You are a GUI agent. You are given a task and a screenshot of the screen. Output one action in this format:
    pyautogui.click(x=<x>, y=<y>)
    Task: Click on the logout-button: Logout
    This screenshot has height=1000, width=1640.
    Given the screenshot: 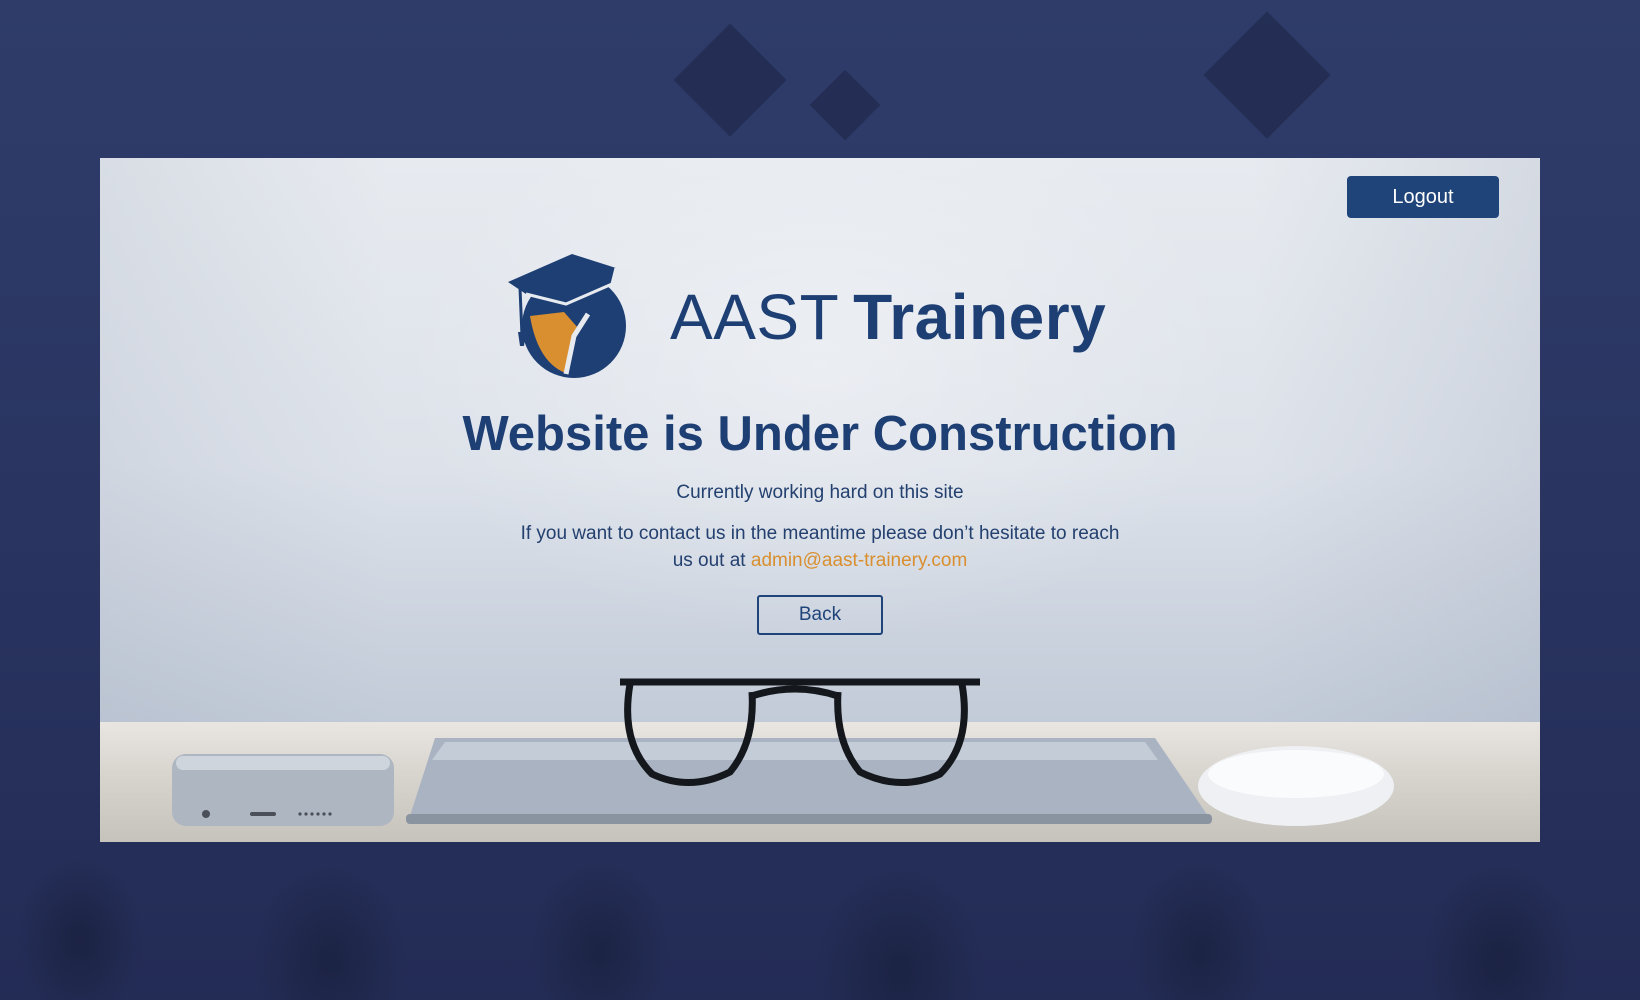 What is the action you would take?
    pyautogui.click(x=1423, y=197)
    